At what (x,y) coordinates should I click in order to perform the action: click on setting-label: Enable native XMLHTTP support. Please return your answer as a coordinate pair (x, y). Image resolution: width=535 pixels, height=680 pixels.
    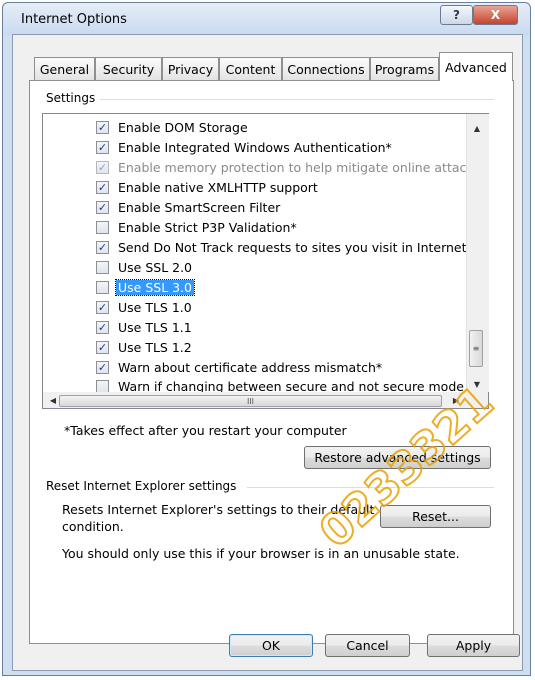
    Looking at the image, I should click on (218, 187).